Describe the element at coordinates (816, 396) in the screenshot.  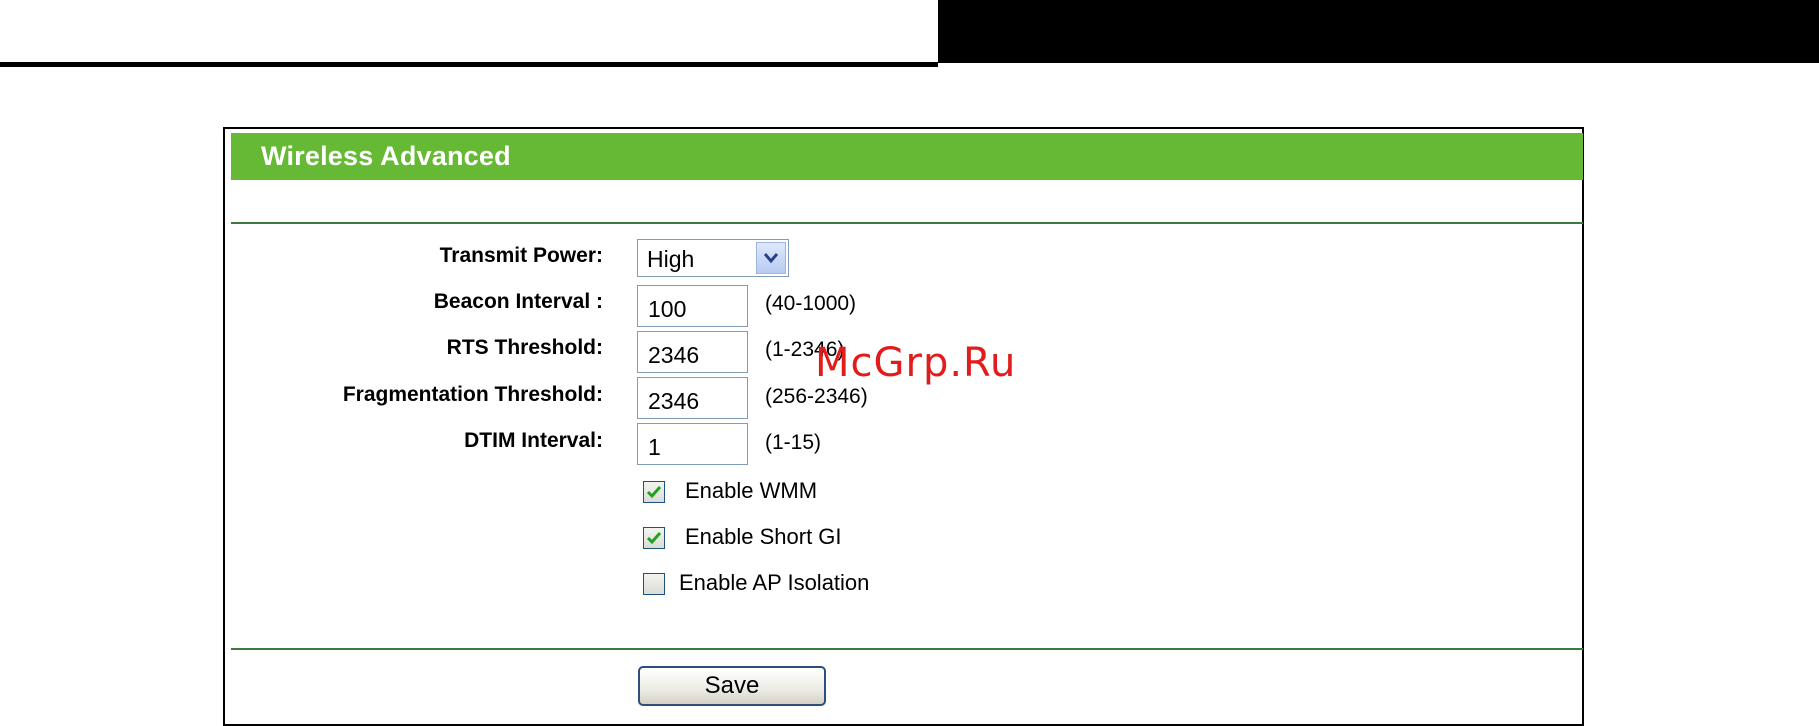
I see `fragmentation-threshold-range: (256-2346)` at that location.